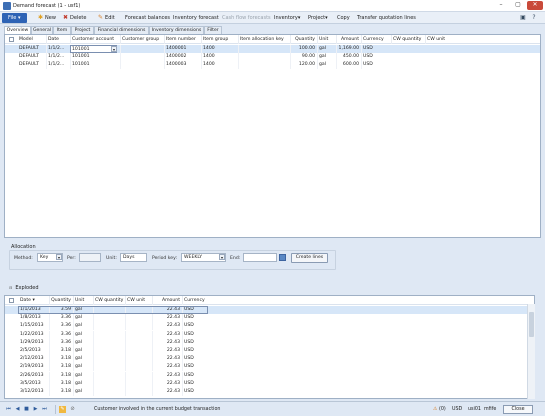  Describe the element at coordinates (348, 65) in the screenshot. I see `cell-amount: 600.00` at that location.